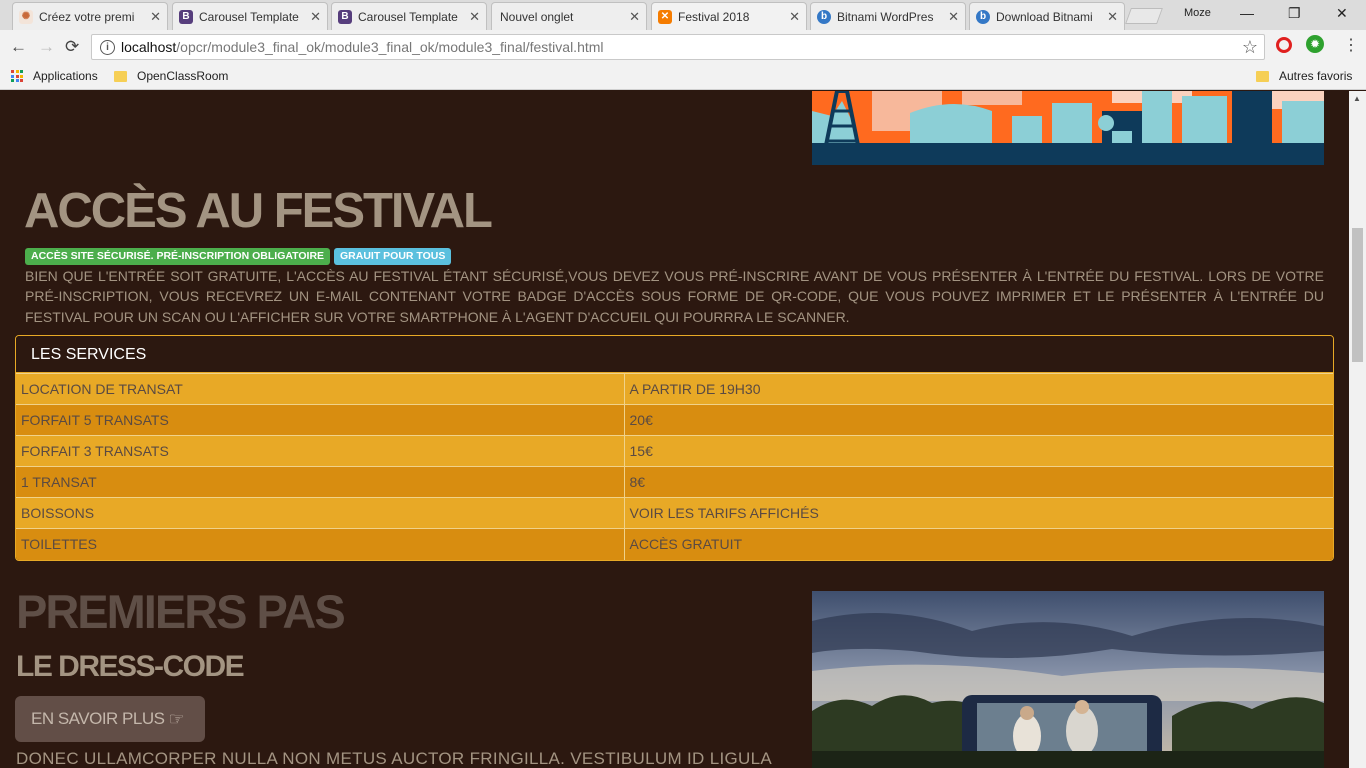  What do you see at coordinates (17, 76) in the screenshot?
I see `apps-grid-icon` at bounding box center [17, 76].